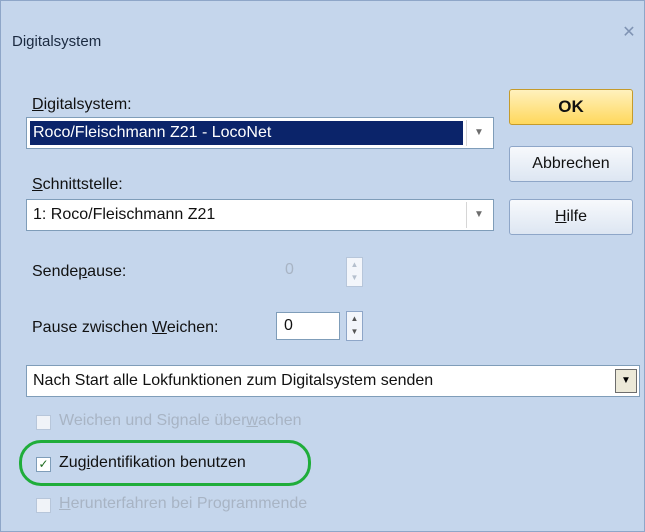 Image resolution: width=645 pixels, height=532 pixels. Describe the element at coordinates (629, 33) in the screenshot. I see `close-icon: ✕` at that location.